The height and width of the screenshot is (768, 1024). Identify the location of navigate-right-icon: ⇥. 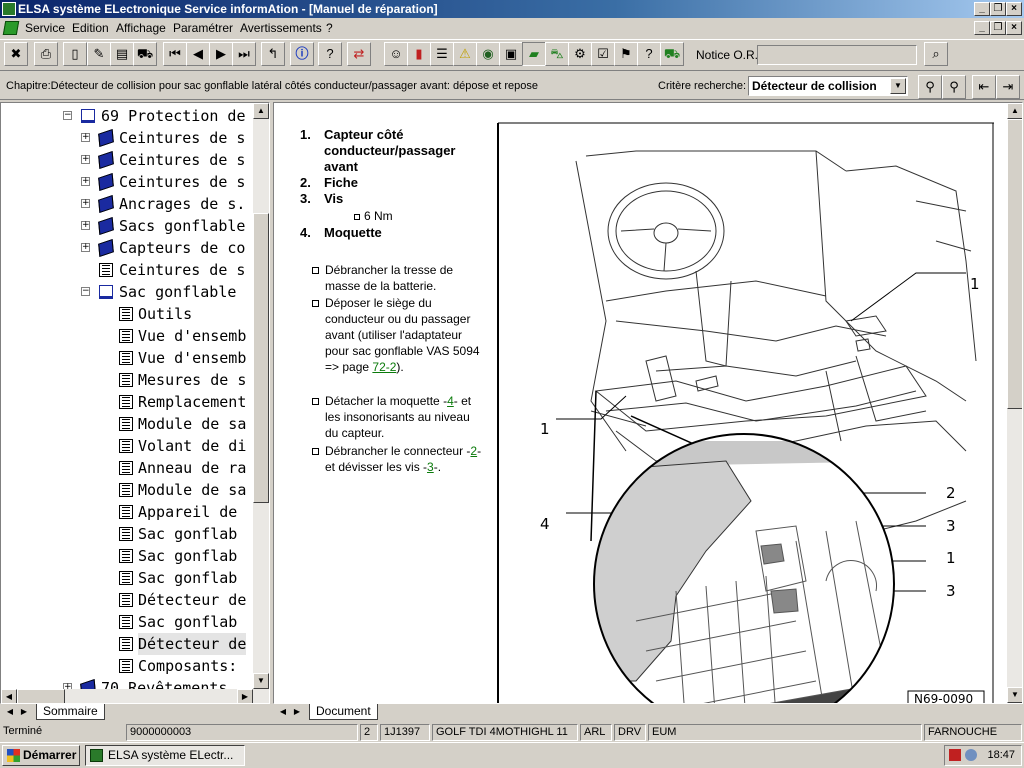
(1008, 87).